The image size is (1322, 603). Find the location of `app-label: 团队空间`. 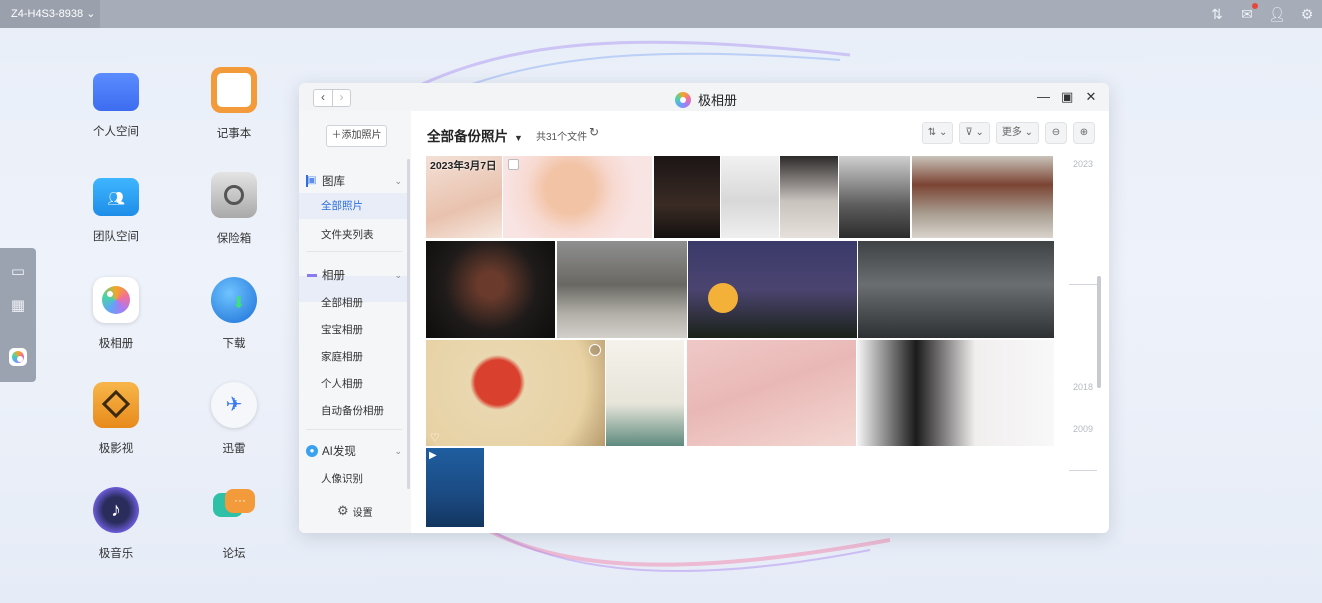

app-label: 团队空间 is located at coordinates (116, 237).